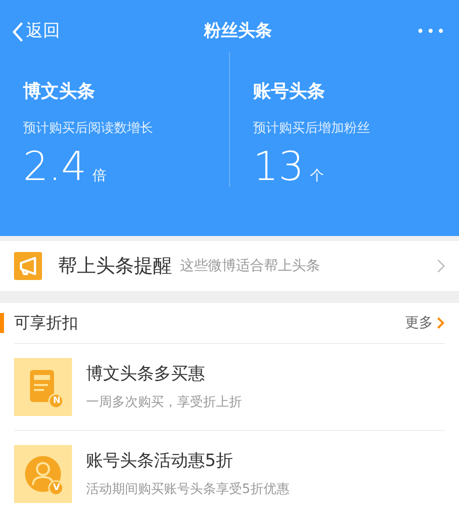  What do you see at coordinates (146, 374) in the screenshot?
I see `offer-title: 博文头条多买惠` at bounding box center [146, 374].